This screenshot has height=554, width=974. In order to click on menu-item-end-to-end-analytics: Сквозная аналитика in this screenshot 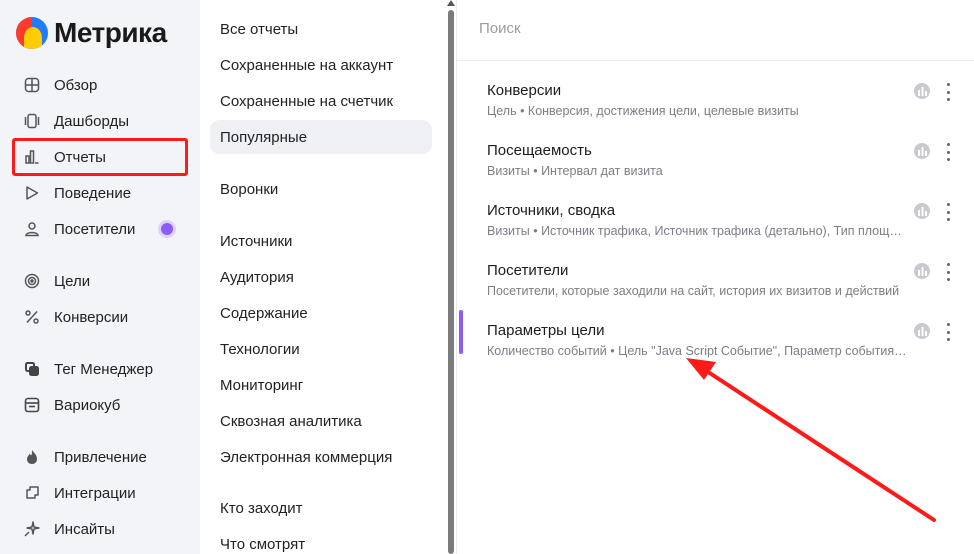, I will do `click(321, 421)`.